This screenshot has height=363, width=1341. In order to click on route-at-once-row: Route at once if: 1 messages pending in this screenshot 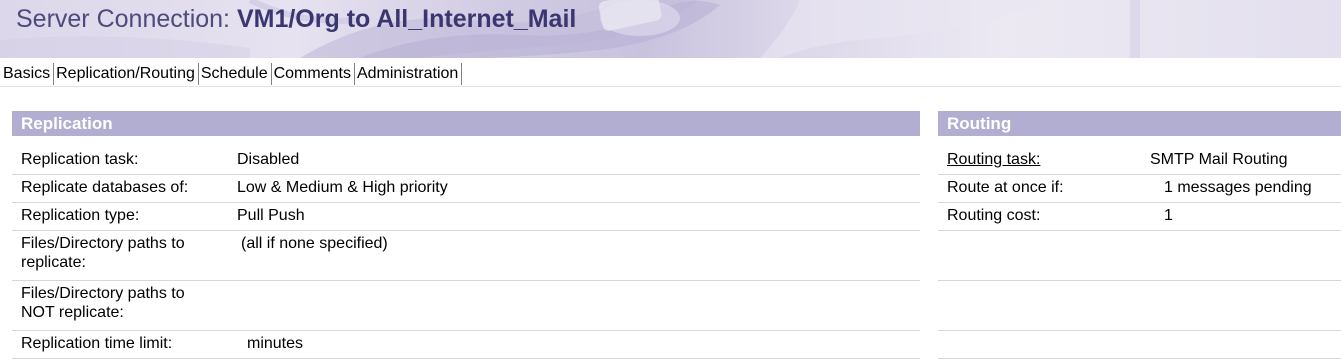, I will do `click(1139, 189)`.